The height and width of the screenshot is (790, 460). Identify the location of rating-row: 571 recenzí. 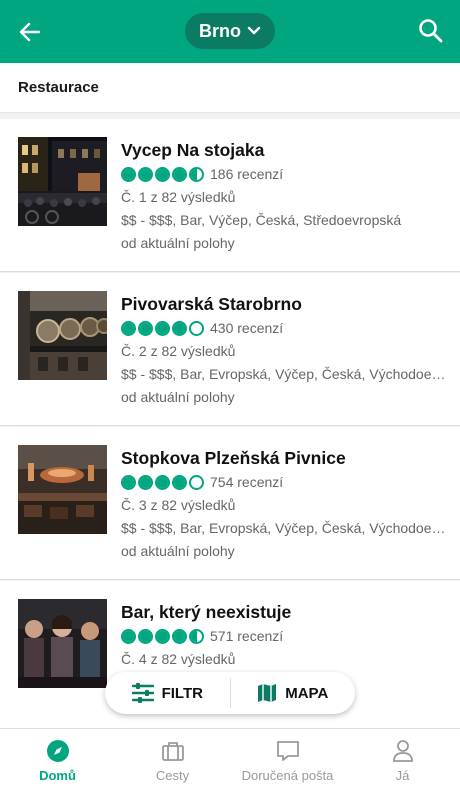
(283, 636).